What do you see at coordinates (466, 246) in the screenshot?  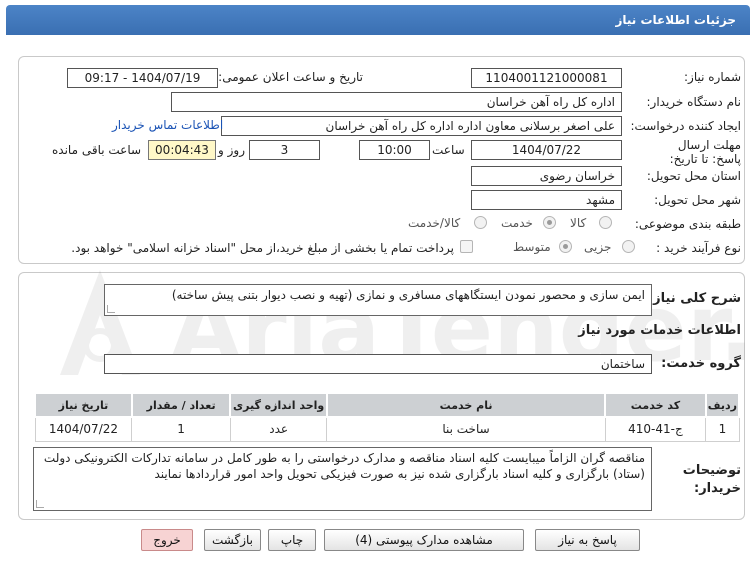 I see `treasury-payment-checkbox` at bounding box center [466, 246].